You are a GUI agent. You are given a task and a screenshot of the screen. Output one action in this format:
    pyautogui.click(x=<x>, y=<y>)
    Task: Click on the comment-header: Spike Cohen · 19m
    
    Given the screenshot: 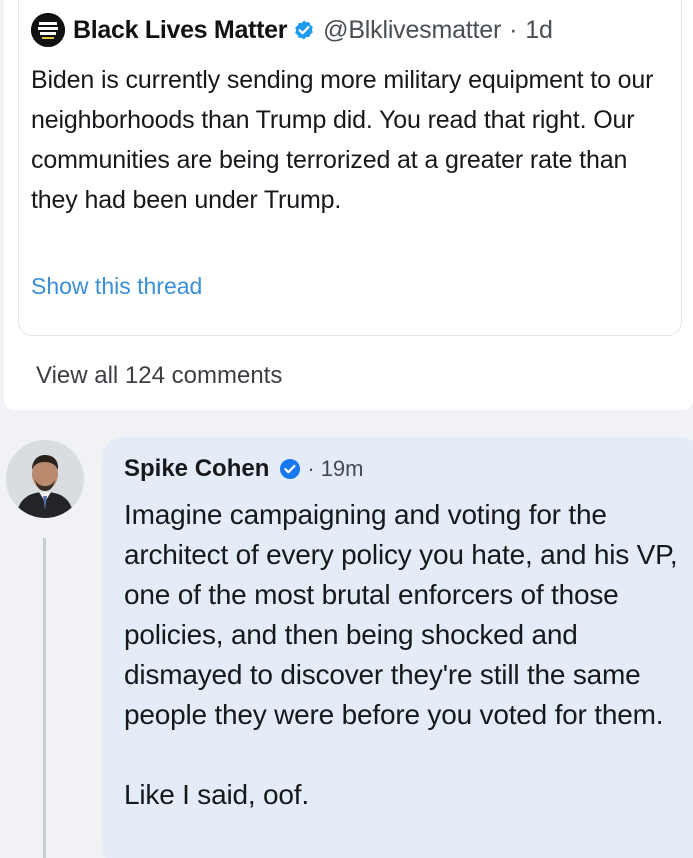 What is the action you would take?
    pyautogui.click(x=243, y=469)
    